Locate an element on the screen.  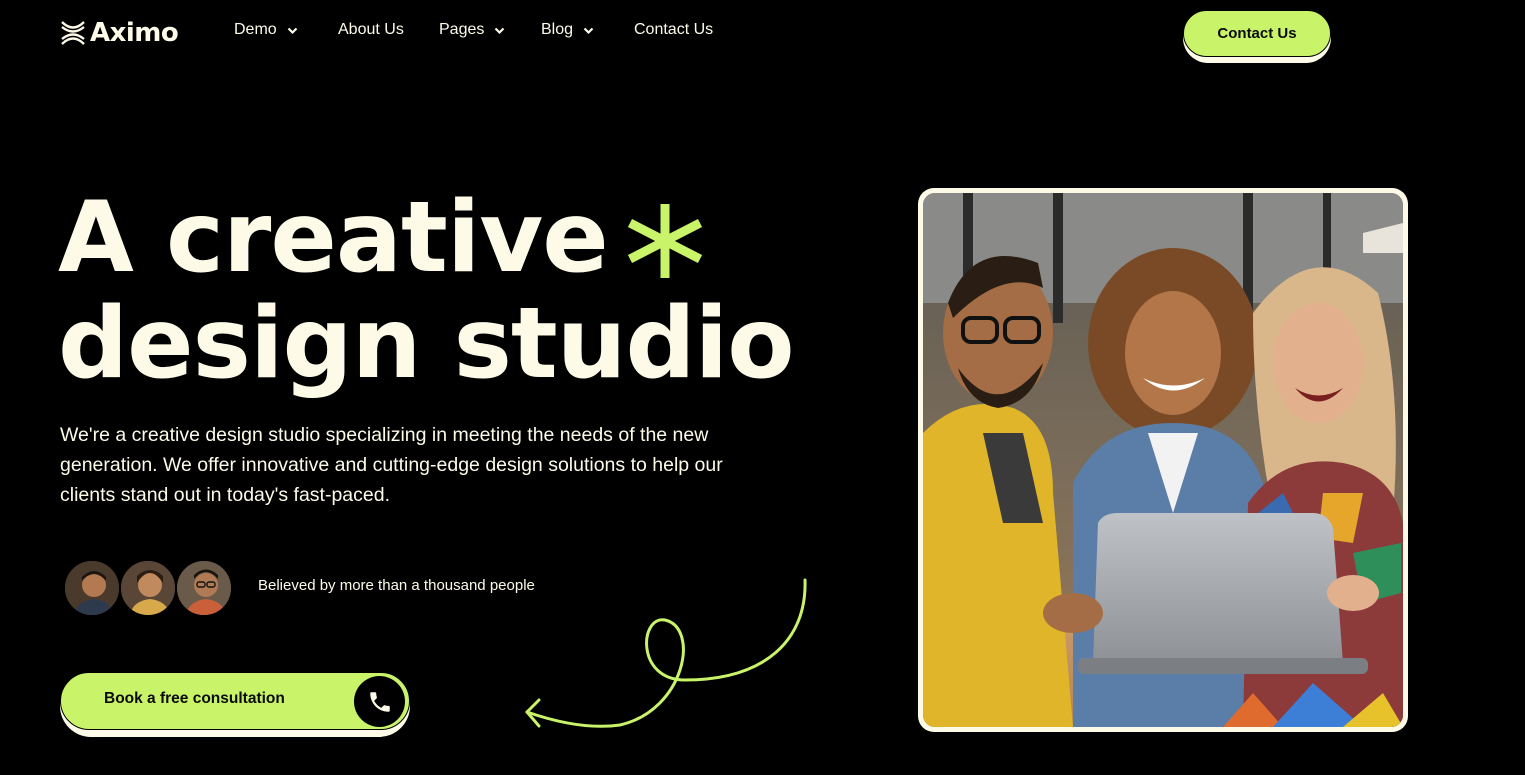
avatar-group is located at coordinates (148, 588).